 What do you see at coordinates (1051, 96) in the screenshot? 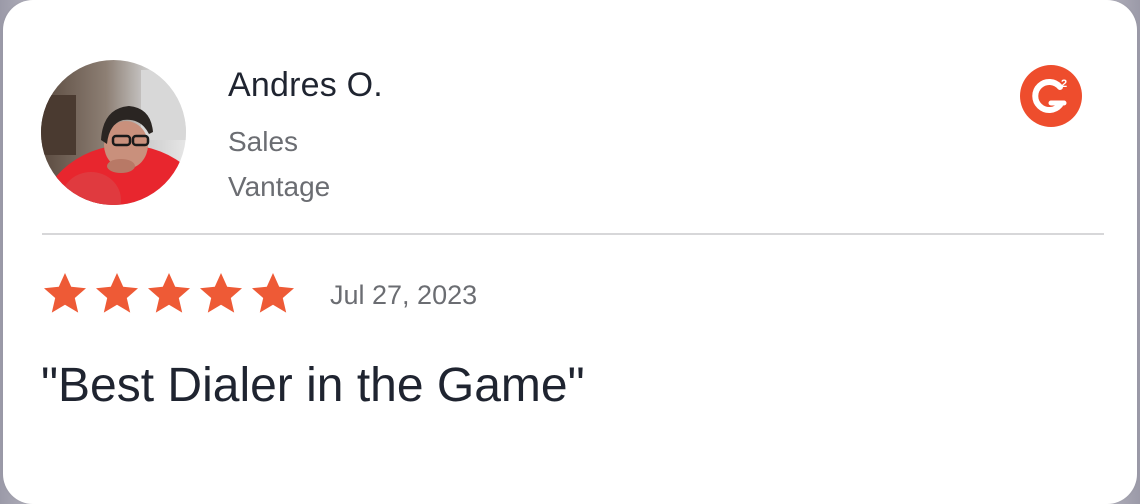
I see `g2-logo-icon: 2` at bounding box center [1051, 96].